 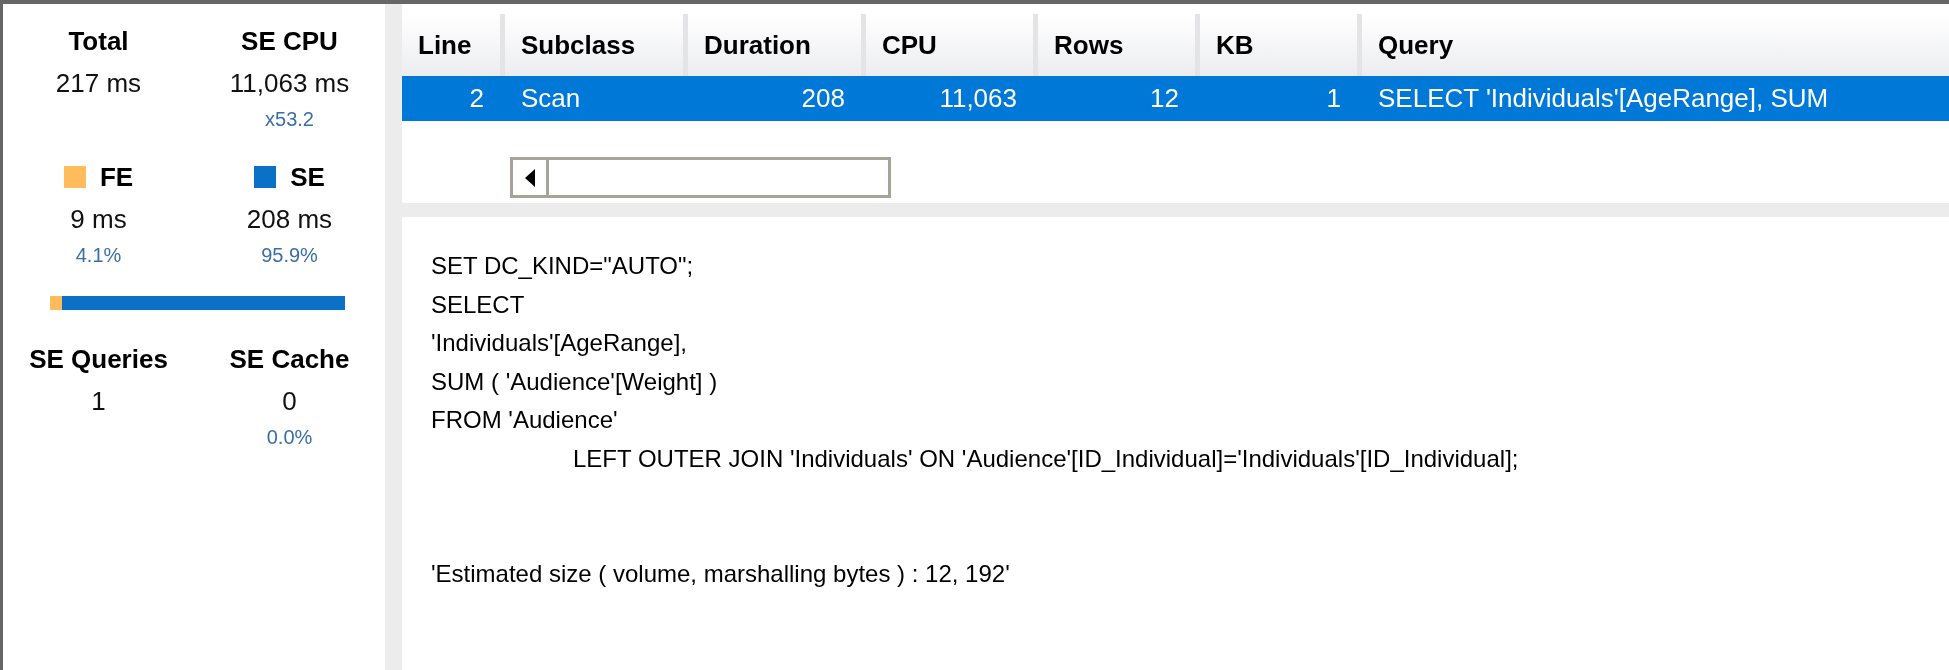 I want to click on table-cell-text: 12, so click(x=1164, y=98).